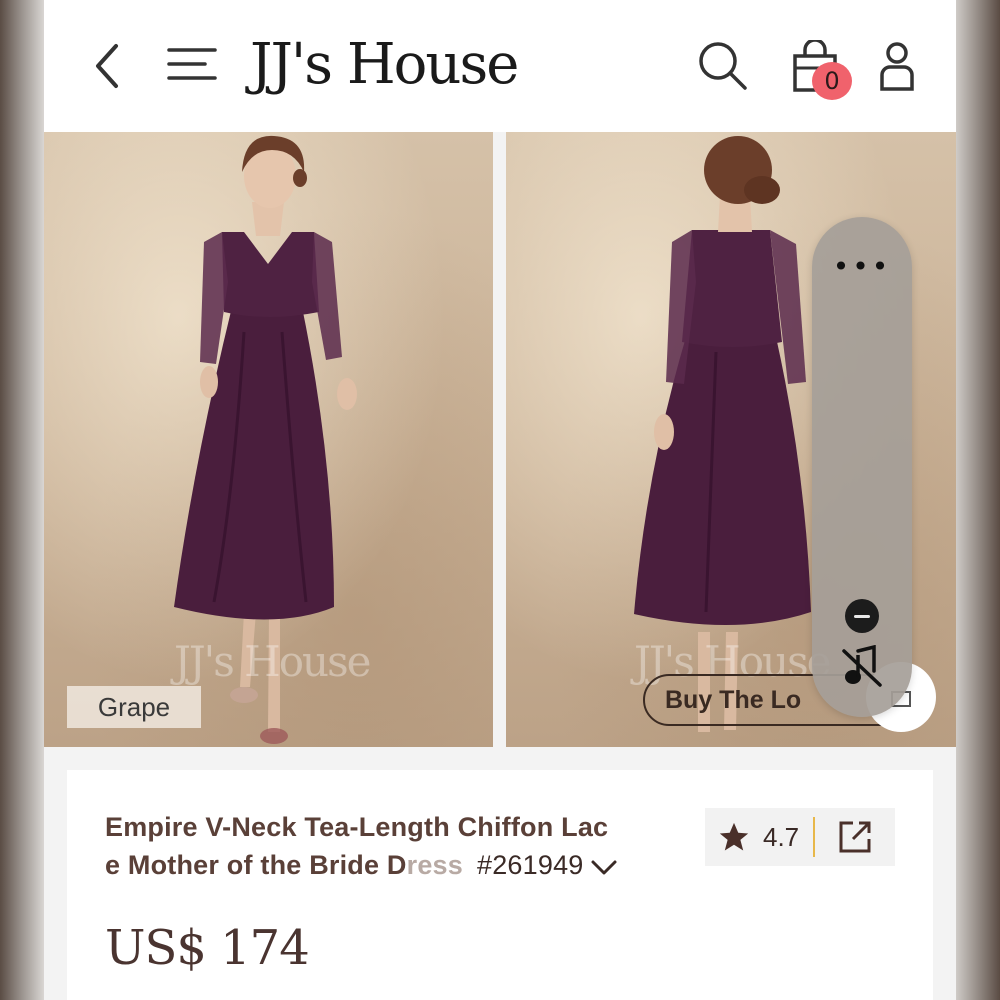 The width and height of the screenshot is (1000, 1000). I want to click on back-button, so click(107, 66).